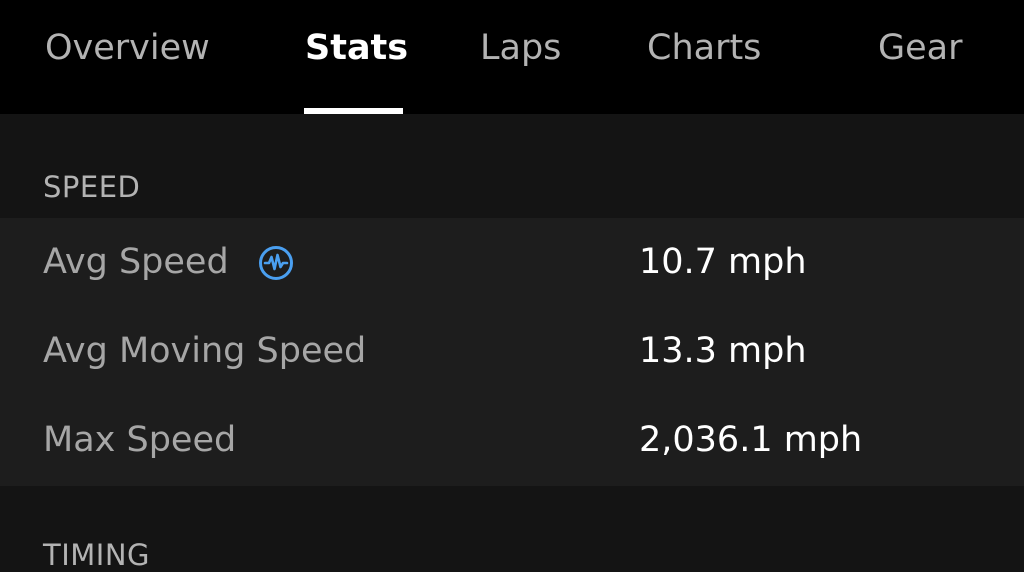 The image size is (1024, 572). Describe the element at coordinates (723, 351) in the screenshot. I see `stat-value: 13.3 mph` at that location.